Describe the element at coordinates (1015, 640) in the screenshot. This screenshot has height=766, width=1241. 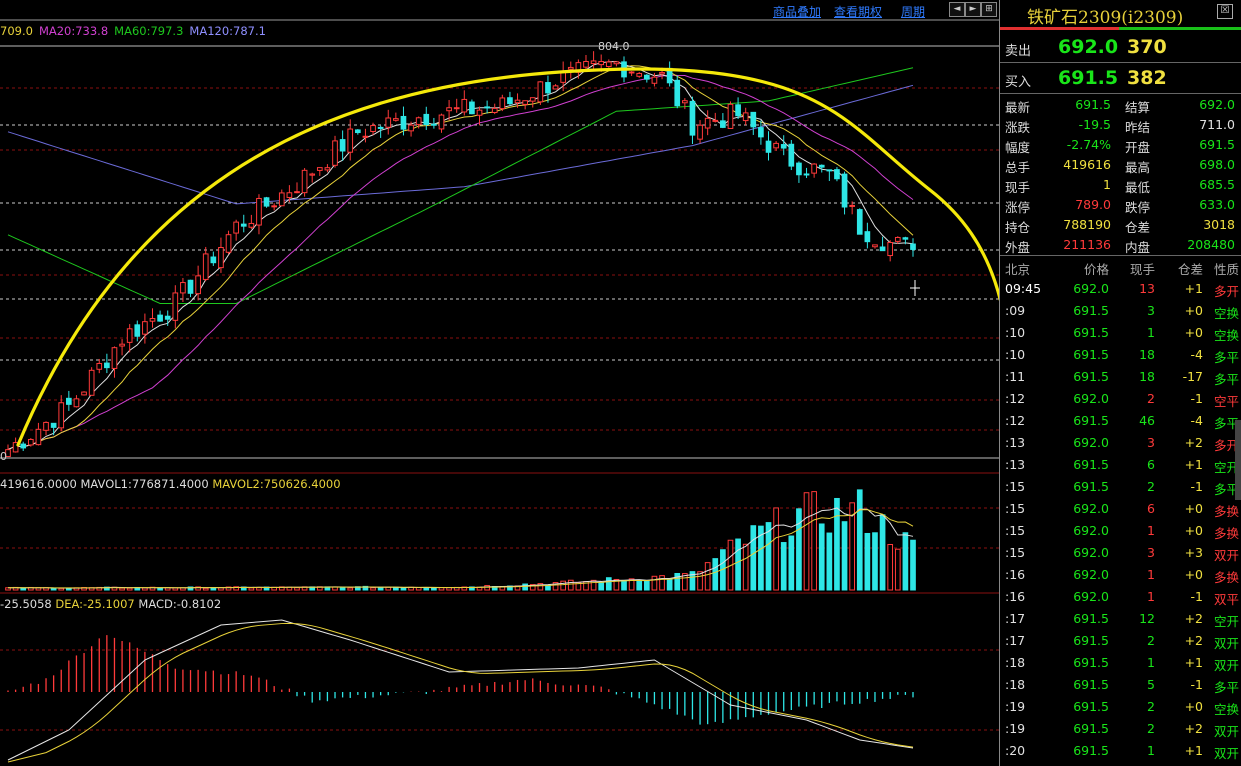
I see `tick-time: :17` at that location.